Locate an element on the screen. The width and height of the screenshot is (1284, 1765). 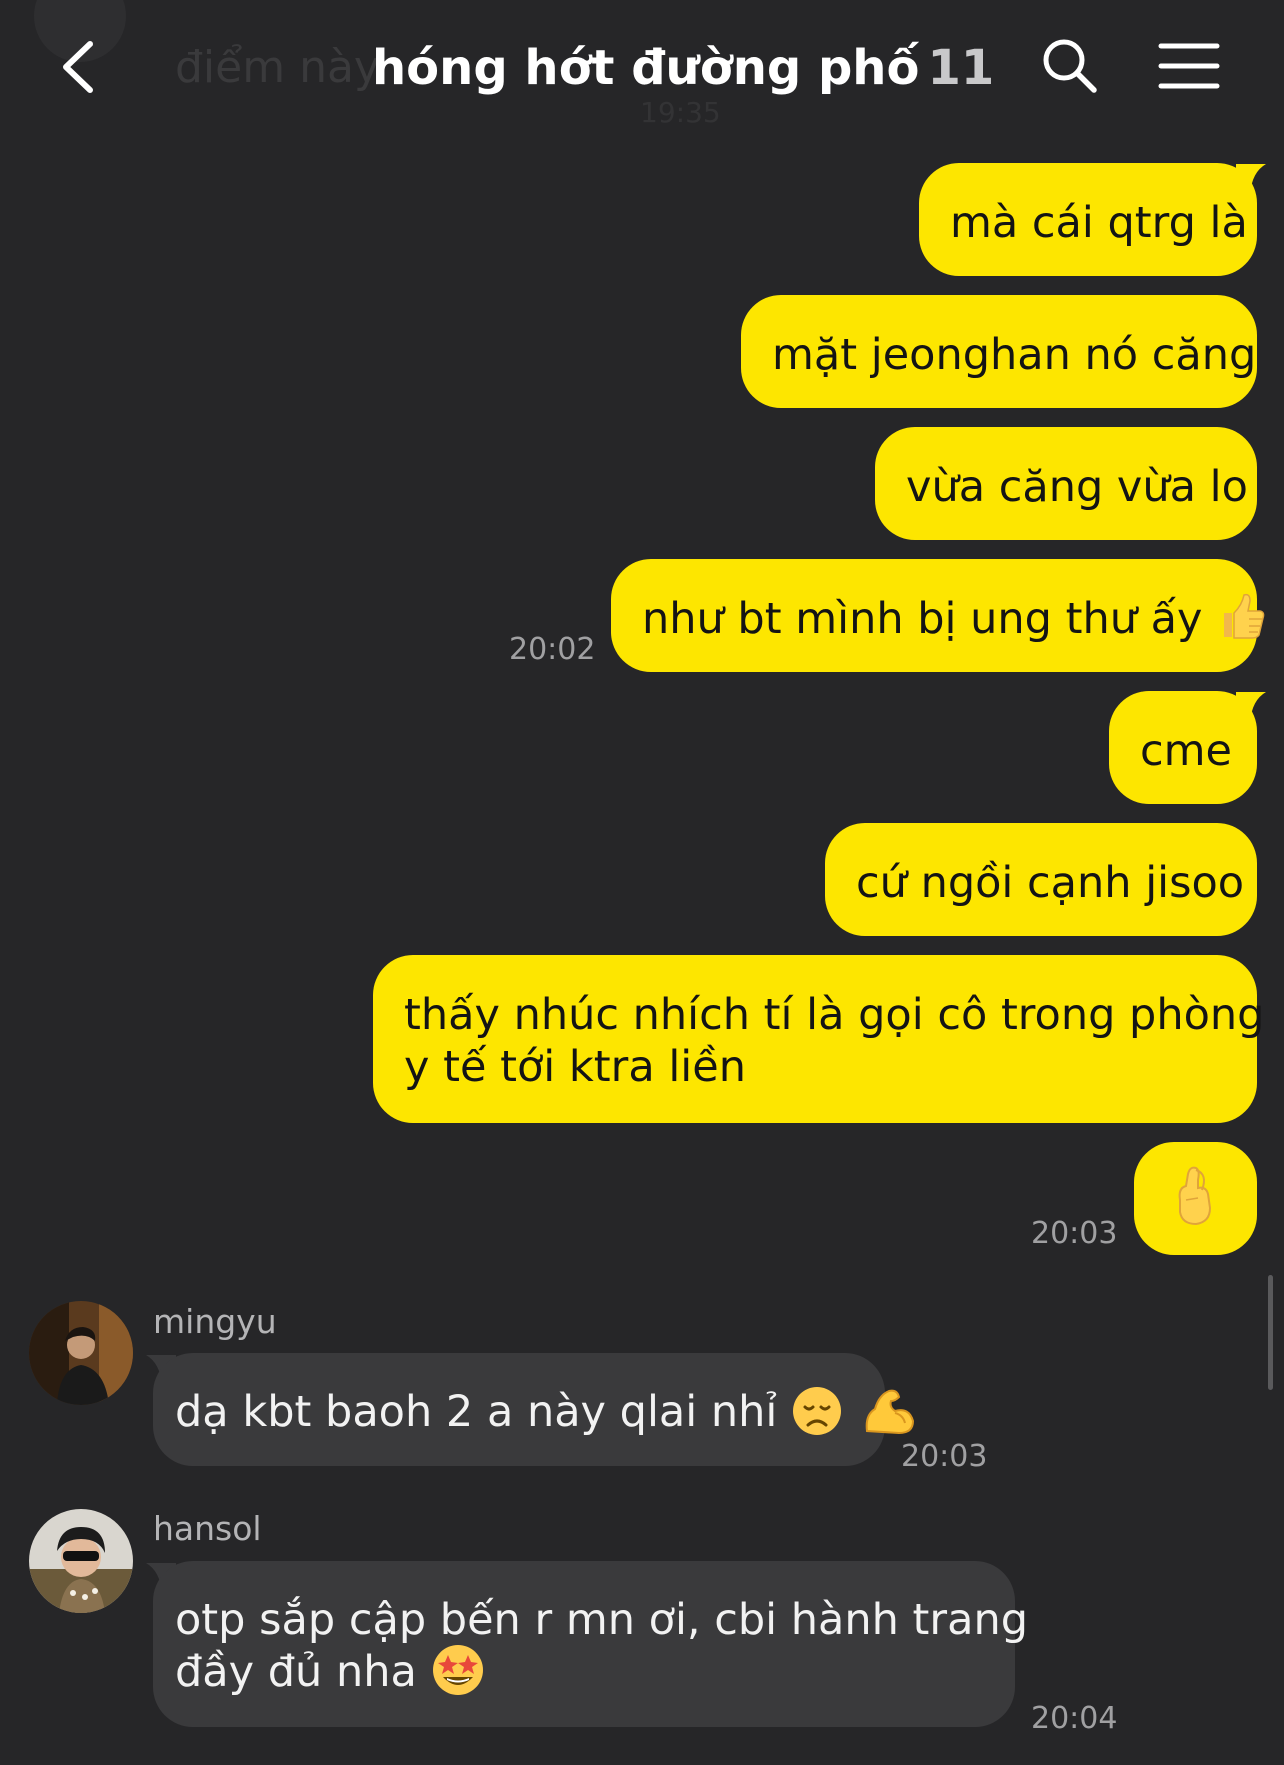
search-button is located at coordinates (1070, 66).